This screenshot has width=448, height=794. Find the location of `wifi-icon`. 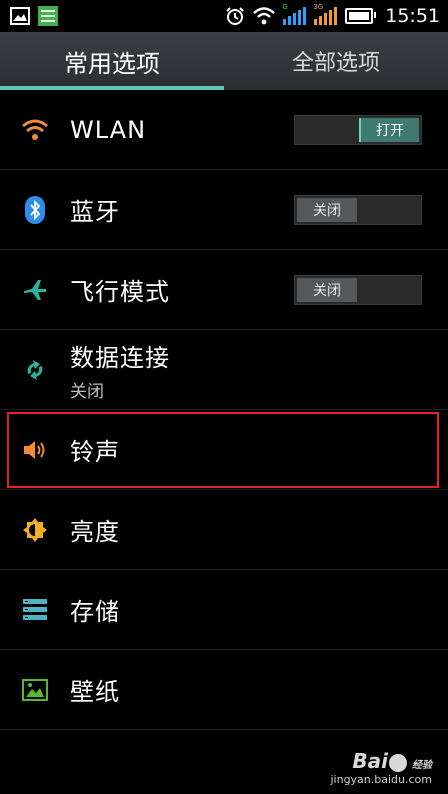

wifi-icon is located at coordinates (35, 129).